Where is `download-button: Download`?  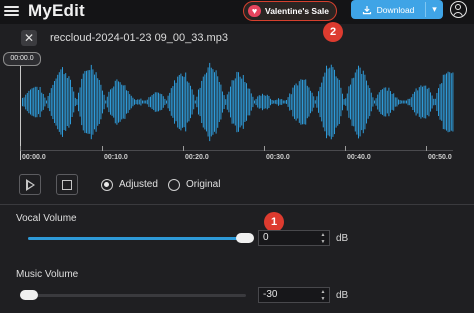 download-button: Download is located at coordinates (388, 9).